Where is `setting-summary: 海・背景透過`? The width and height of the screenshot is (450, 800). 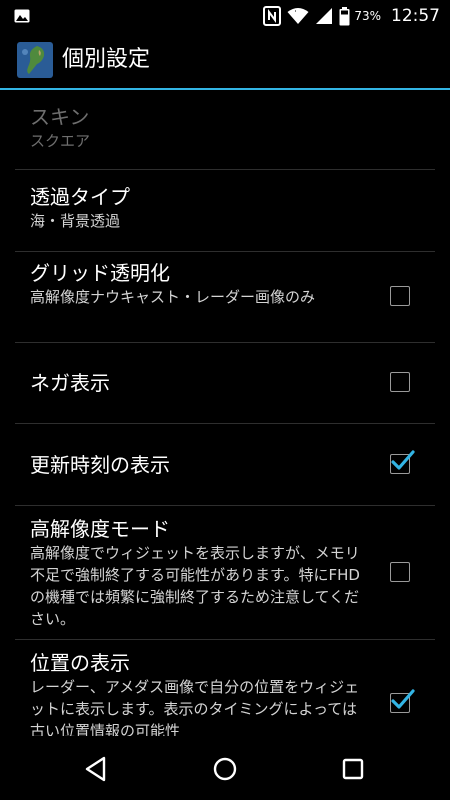 setting-summary: 海・背景透過 is located at coordinates (75, 221).